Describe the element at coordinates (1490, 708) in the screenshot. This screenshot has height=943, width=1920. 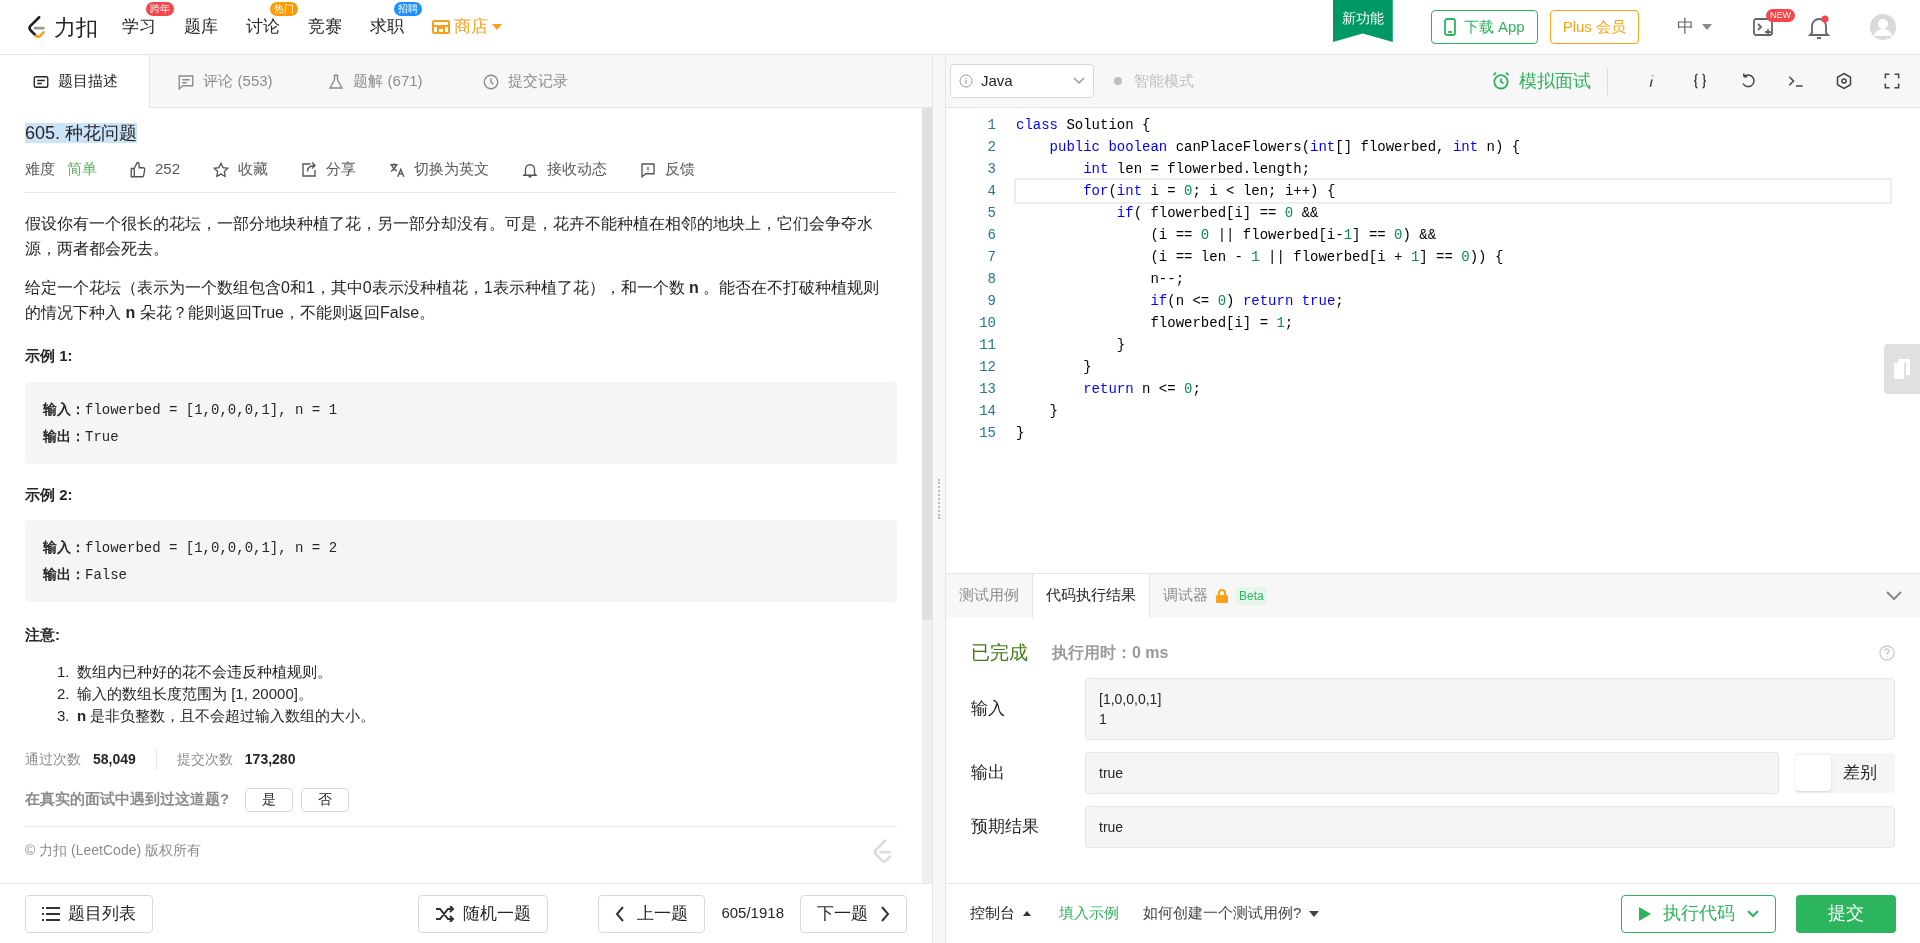
I see `result-value: [1,0,0,0,1] 1` at that location.